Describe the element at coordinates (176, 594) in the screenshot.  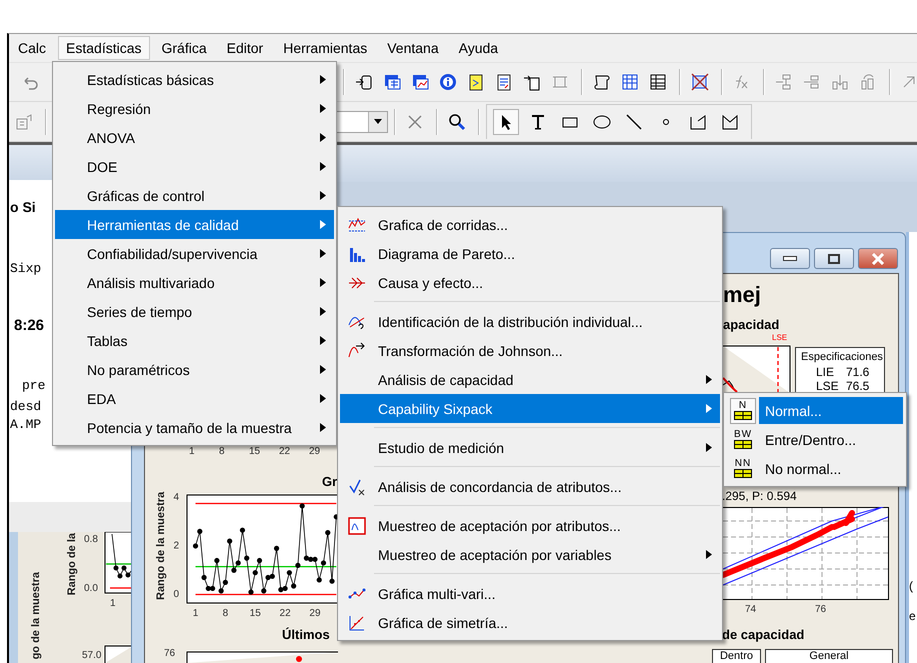
I see `tick-label: 0` at that location.